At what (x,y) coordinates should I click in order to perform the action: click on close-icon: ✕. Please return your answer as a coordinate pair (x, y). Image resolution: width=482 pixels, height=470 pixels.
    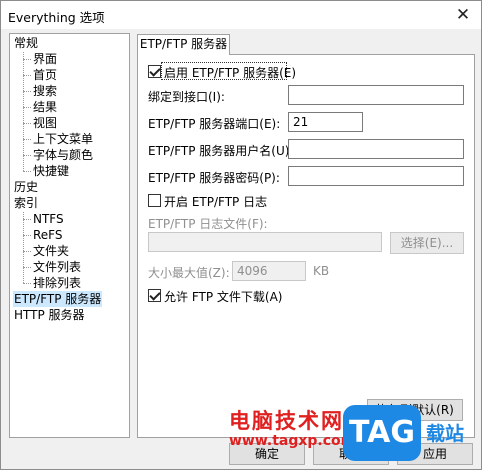
    Looking at the image, I should click on (463, 15).